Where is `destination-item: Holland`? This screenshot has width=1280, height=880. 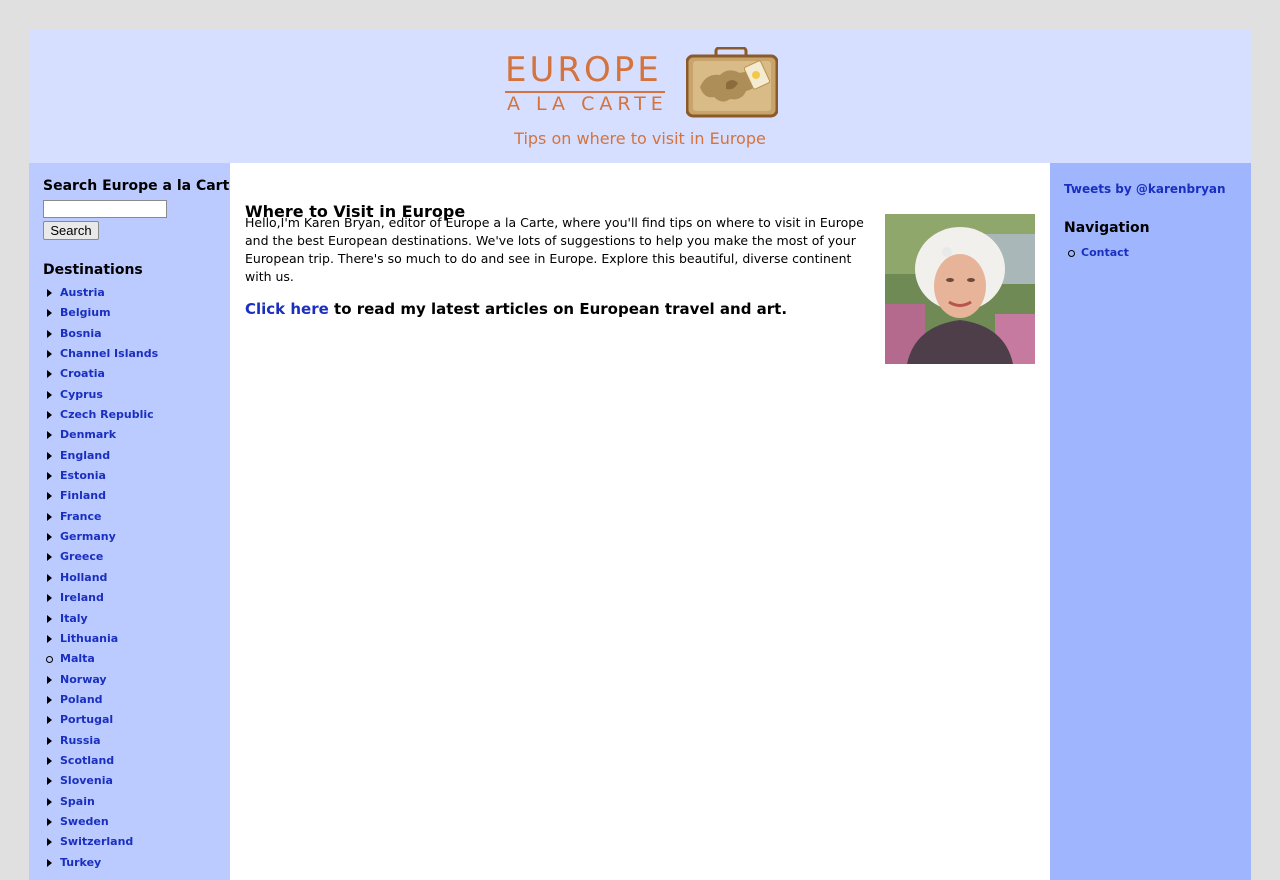 destination-item: Holland is located at coordinates (100, 578).